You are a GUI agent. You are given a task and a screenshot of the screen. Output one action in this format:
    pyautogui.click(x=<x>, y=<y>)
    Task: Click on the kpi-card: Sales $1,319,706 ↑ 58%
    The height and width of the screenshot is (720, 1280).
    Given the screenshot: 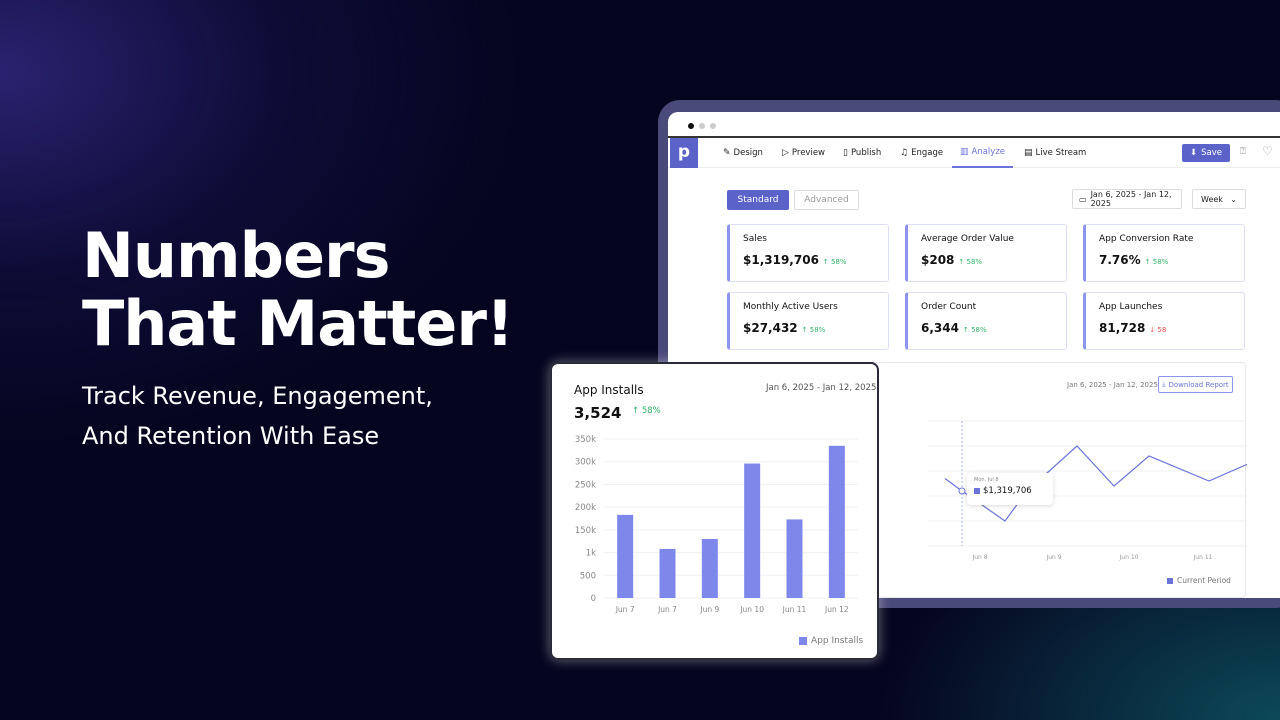 What is the action you would take?
    pyautogui.click(x=808, y=253)
    